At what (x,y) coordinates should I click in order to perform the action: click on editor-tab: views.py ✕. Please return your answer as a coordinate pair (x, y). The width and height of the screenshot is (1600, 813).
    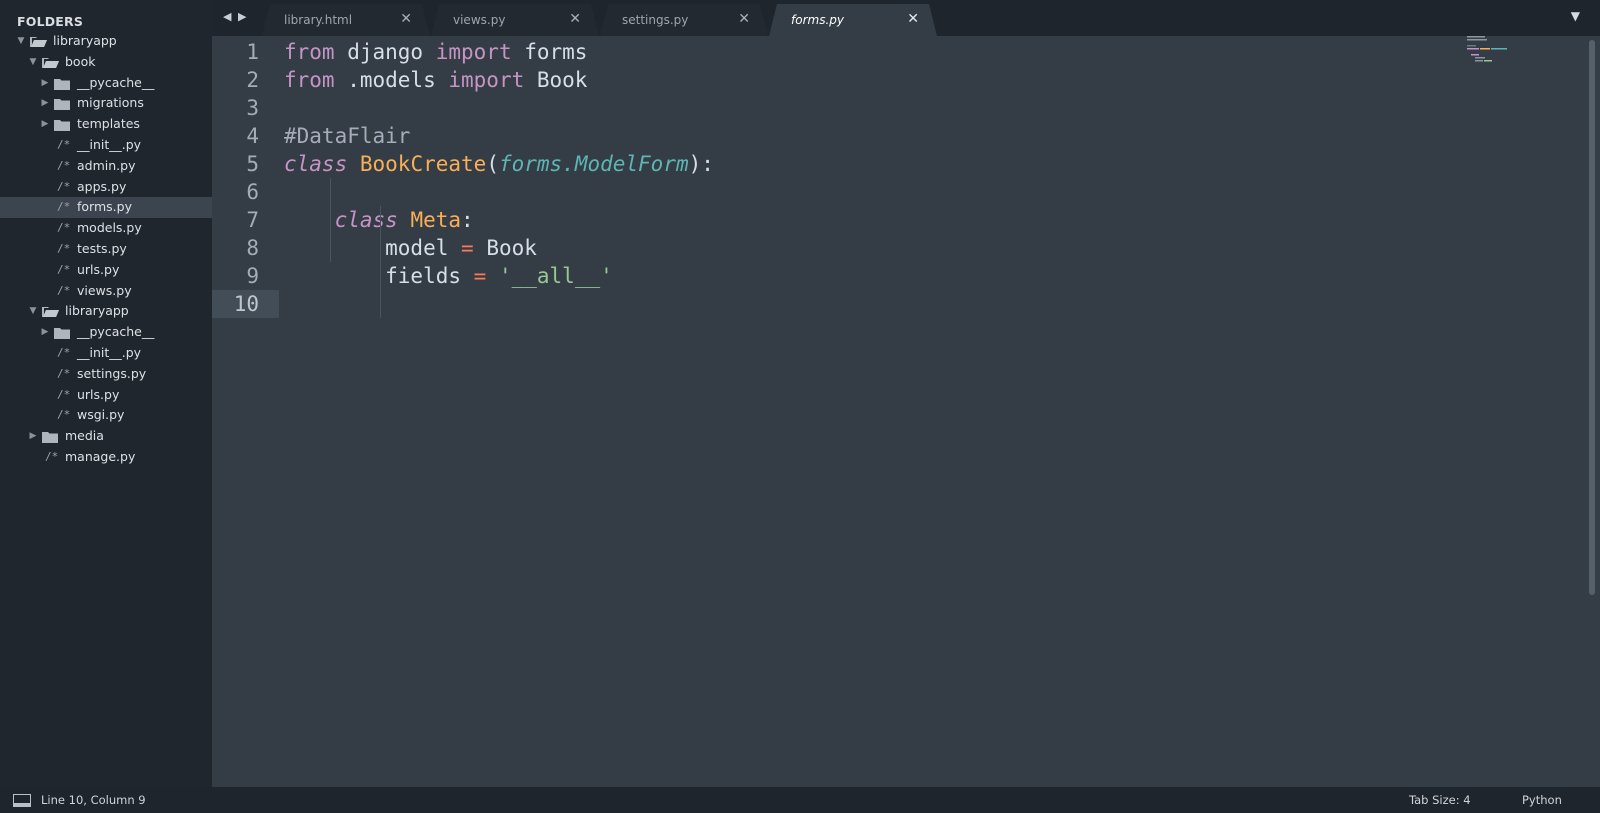
    Looking at the image, I should click on (515, 20).